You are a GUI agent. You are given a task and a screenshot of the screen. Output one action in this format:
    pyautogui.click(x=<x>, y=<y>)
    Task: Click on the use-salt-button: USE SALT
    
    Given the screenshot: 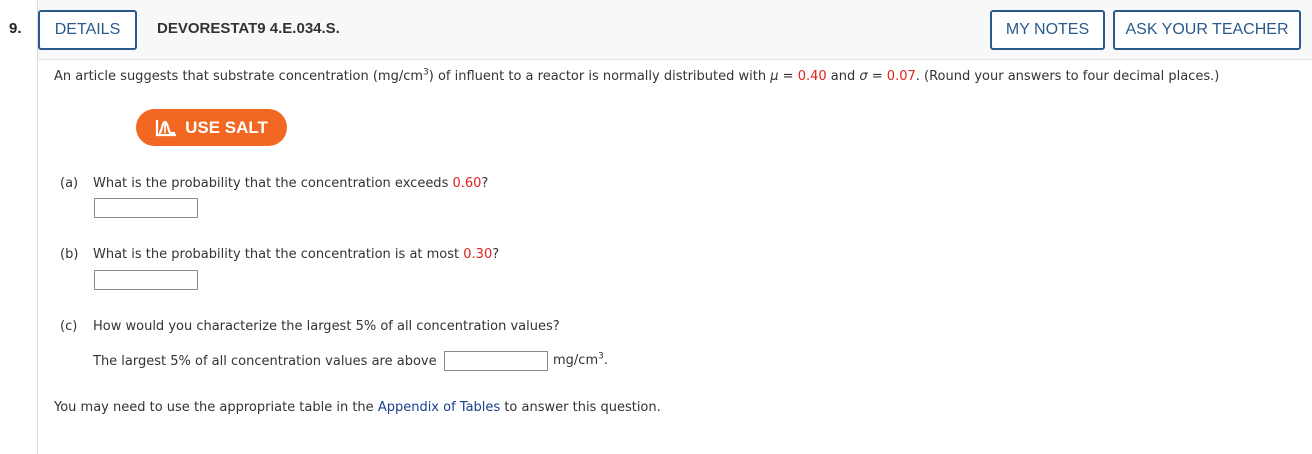 What is the action you would take?
    pyautogui.click(x=211, y=127)
    